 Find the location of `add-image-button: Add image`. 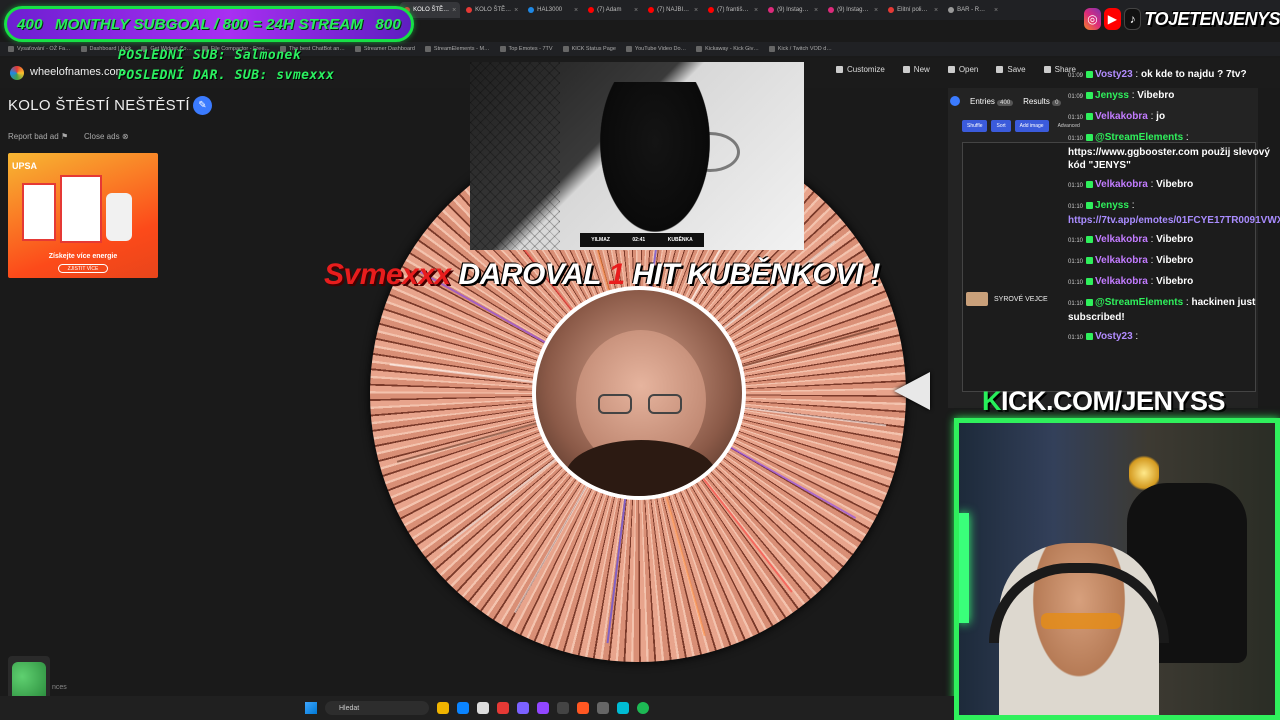

add-image-button: Add image is located at coordinates (1031, 126).